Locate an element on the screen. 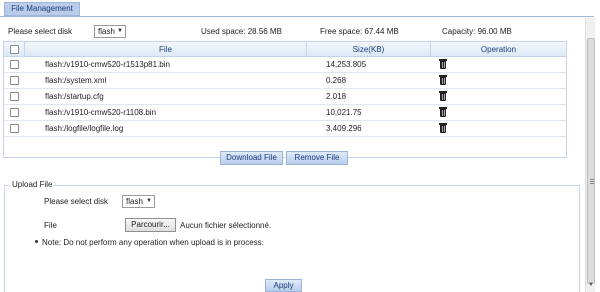 Image resolution: width=600 pixels, height=292 pixels. file-name: flash:/startup.cfg is located at coordinates (74, 96).